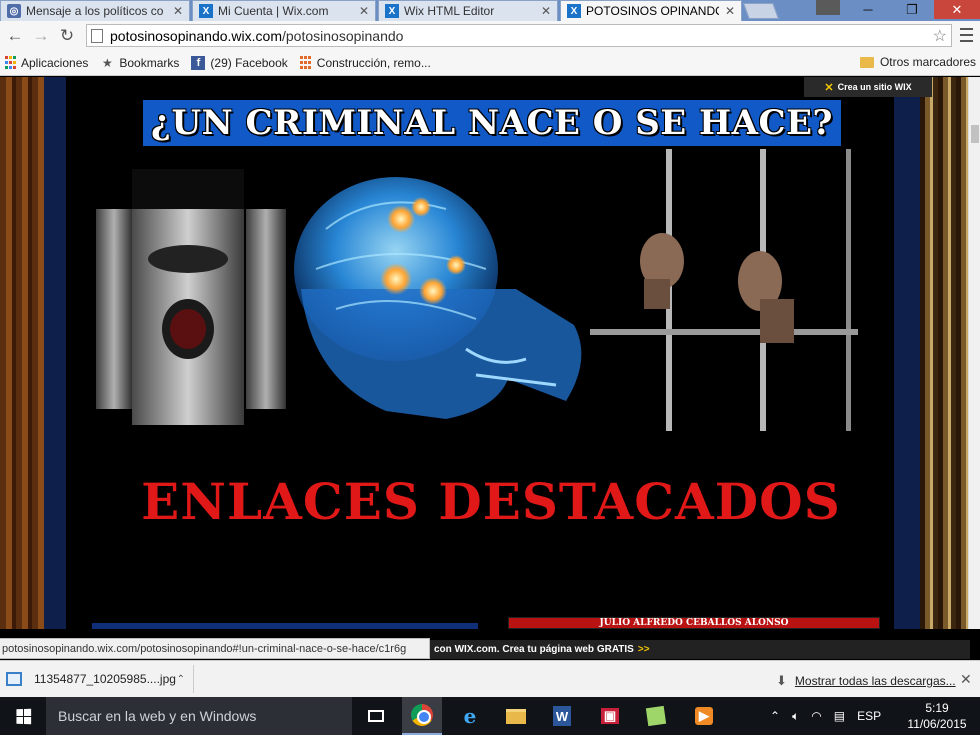 The width and height of the screenshot is (980, 735). What do you see at coordinates (957, 9) in the screenshot?
I see `close-window-button: ✕` at bounding box center [957, 9].